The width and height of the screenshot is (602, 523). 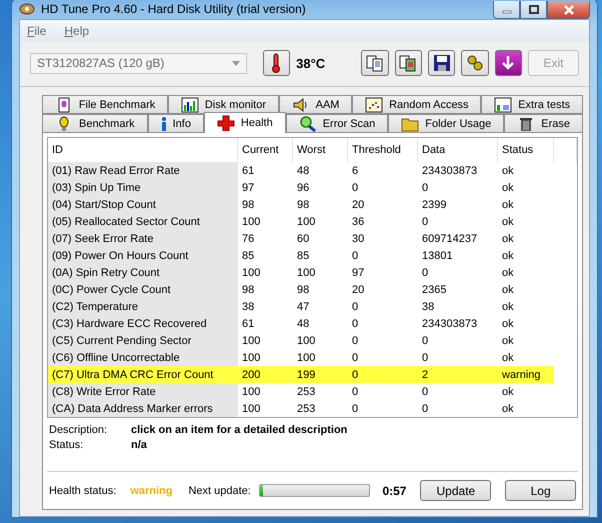 I want to click on tab: Benchmark, so click(x=95, y=123).